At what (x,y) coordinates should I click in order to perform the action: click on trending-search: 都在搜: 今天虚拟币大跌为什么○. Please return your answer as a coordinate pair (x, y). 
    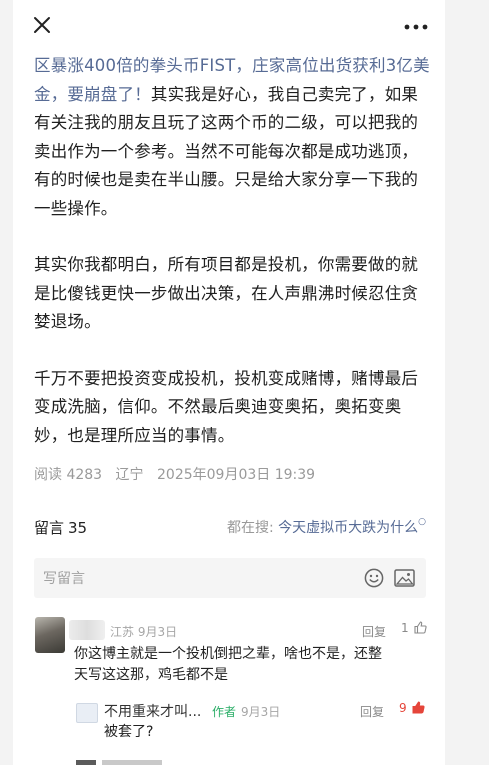
    Looking at the image, I should click on (326, 527).